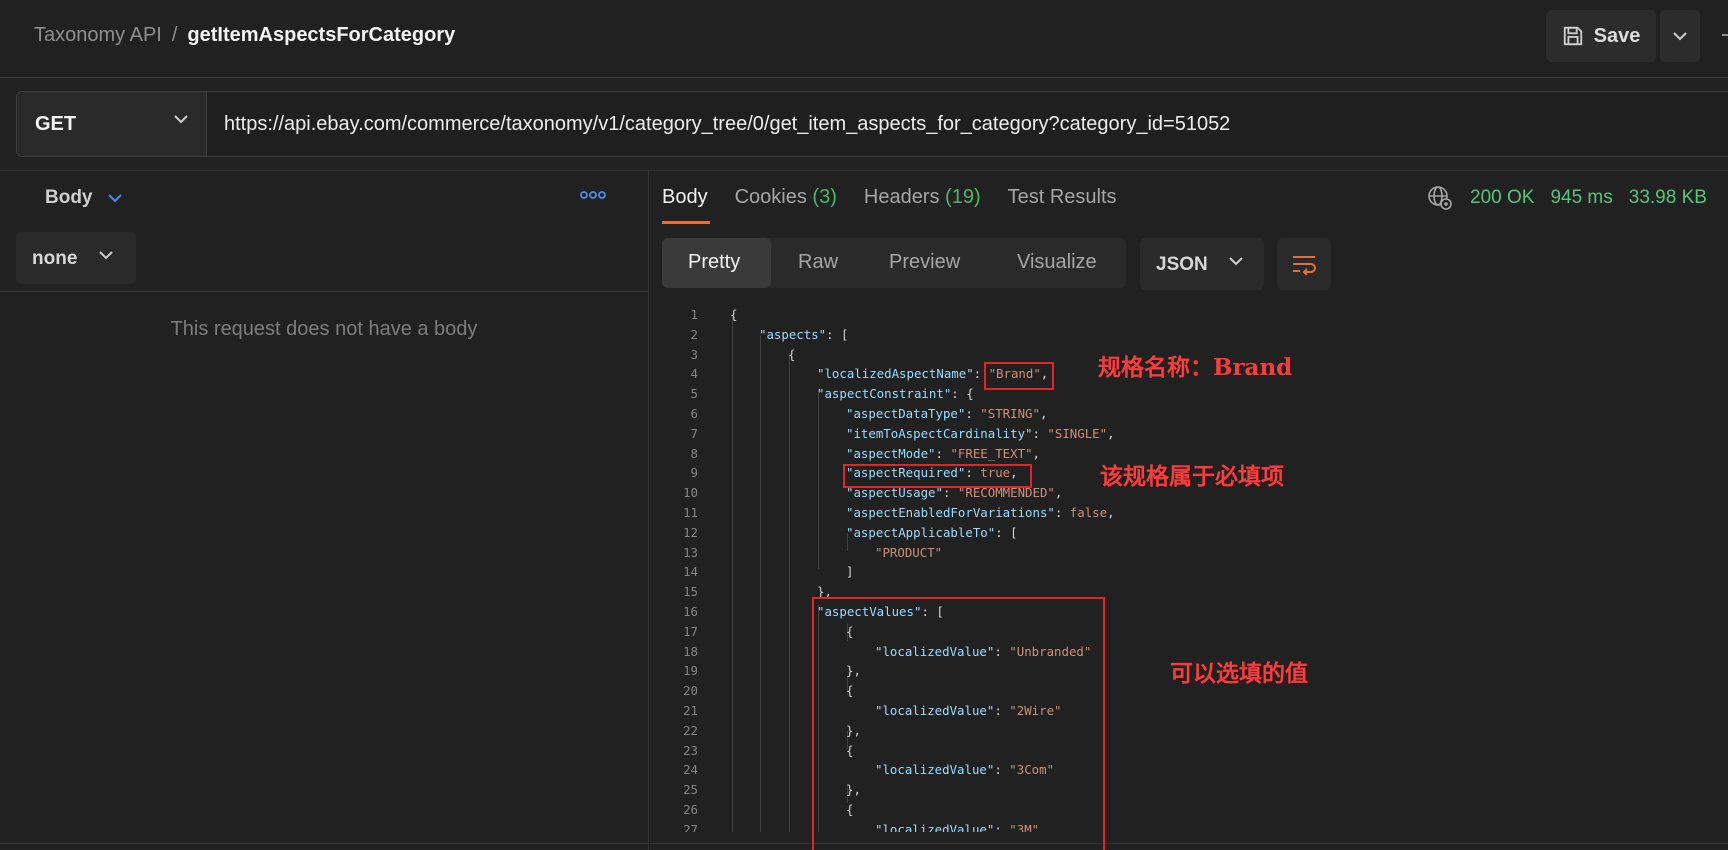 This screenshot has width=1728, height=850. What do you see at coordinates (685, 197) in the screenshot?
I see `tab-body: Body` at bounding box center [685, 197].